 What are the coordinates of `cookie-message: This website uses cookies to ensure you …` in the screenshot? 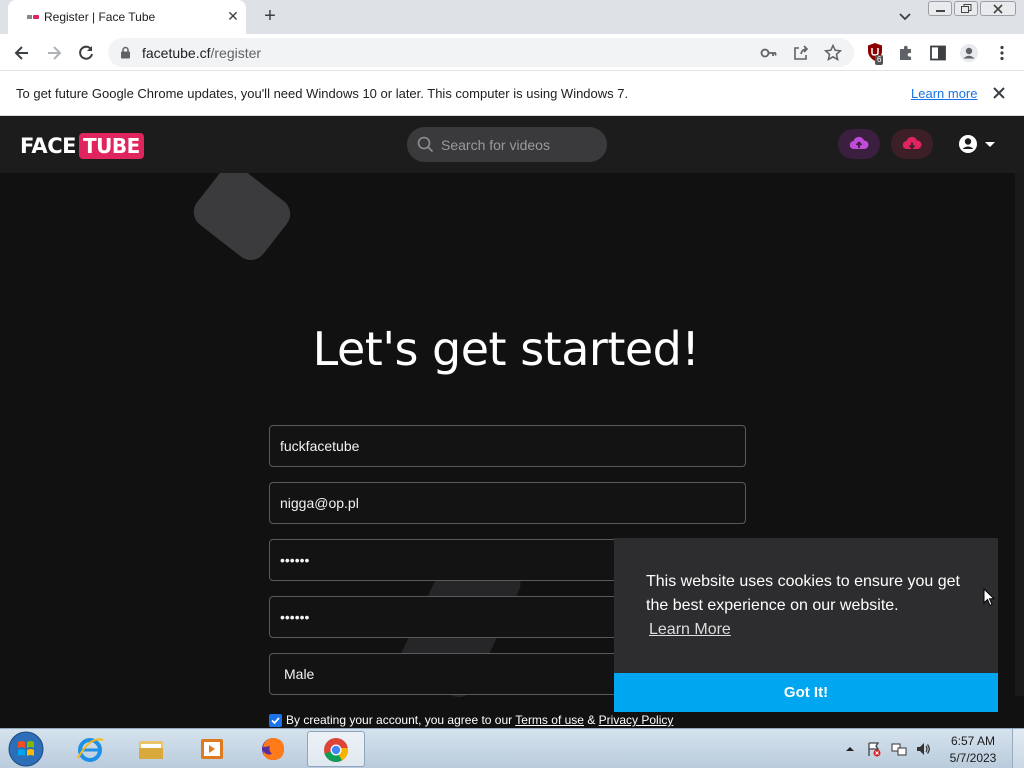 It's located at (803, 593).